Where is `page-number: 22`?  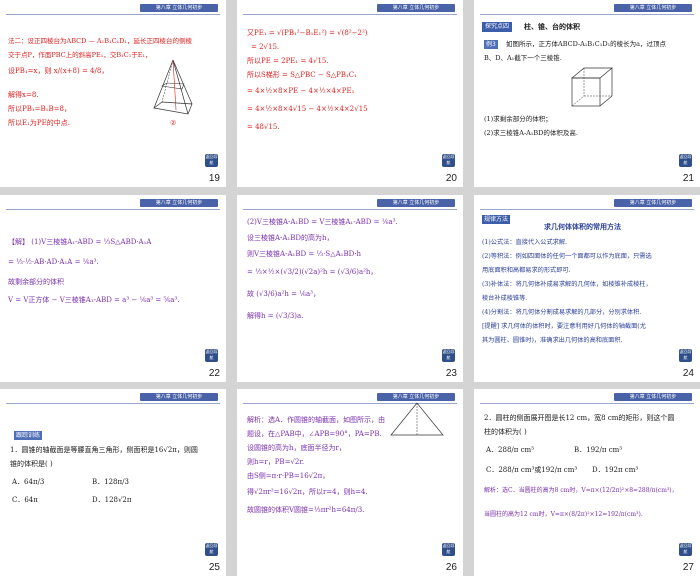
page-number: 22 is located at coordinates (214, 373).